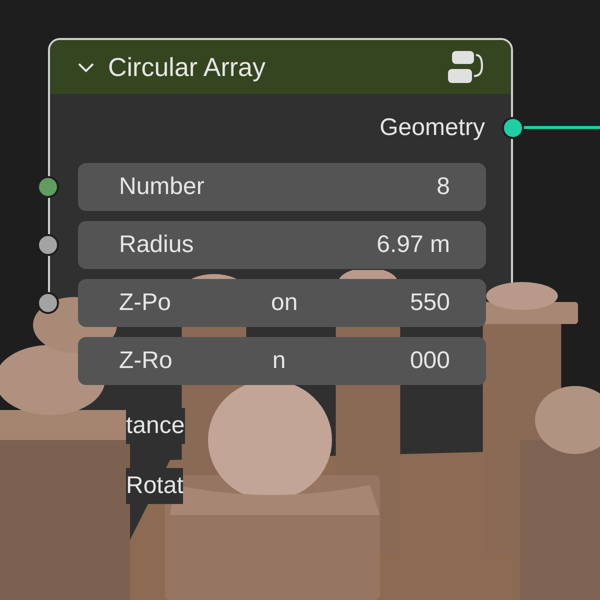 The image size is (600, 600). Describe the element at coordinates (466, 67) in the screenshot. I see `node-group-icon` at that location.